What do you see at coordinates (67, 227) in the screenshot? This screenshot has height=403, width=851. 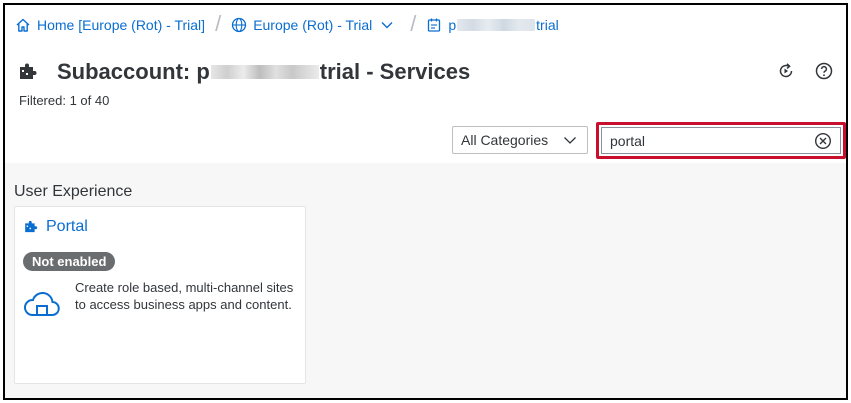 I see `service-title: Portal` at bounding box center [67, 227].